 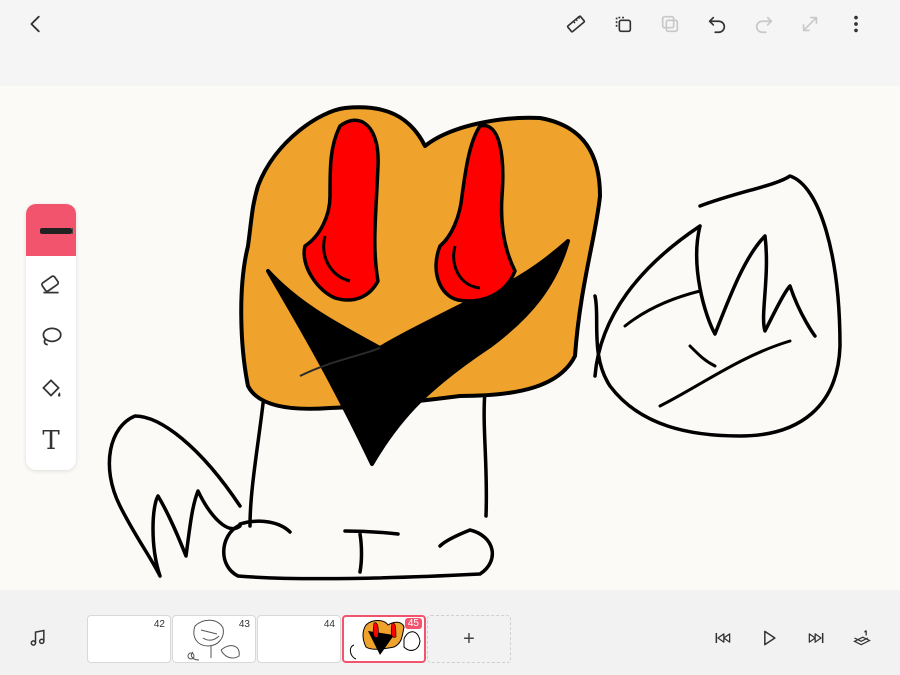 What do you see at coordinates (717, 24) in the screenshot?
I see `undo-icon` at bounding box center [717, 24].